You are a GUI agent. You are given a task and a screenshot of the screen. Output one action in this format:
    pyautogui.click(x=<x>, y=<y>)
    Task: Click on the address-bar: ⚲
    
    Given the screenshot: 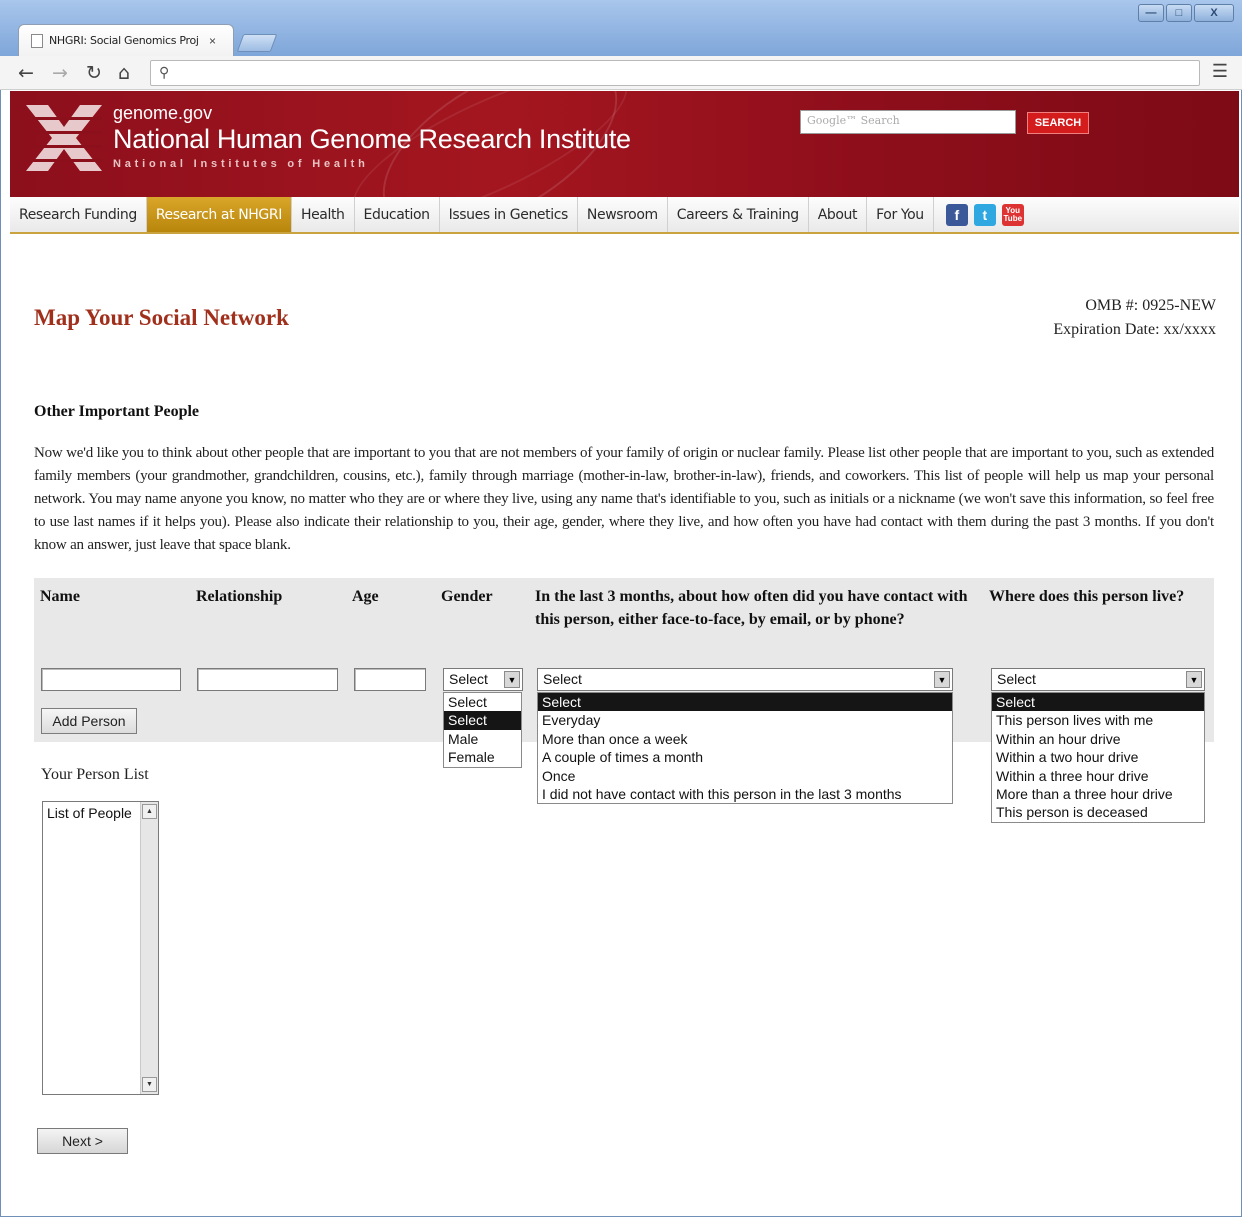 What is the action you would take?
    pyautogui.click(x=675, y=73)
    